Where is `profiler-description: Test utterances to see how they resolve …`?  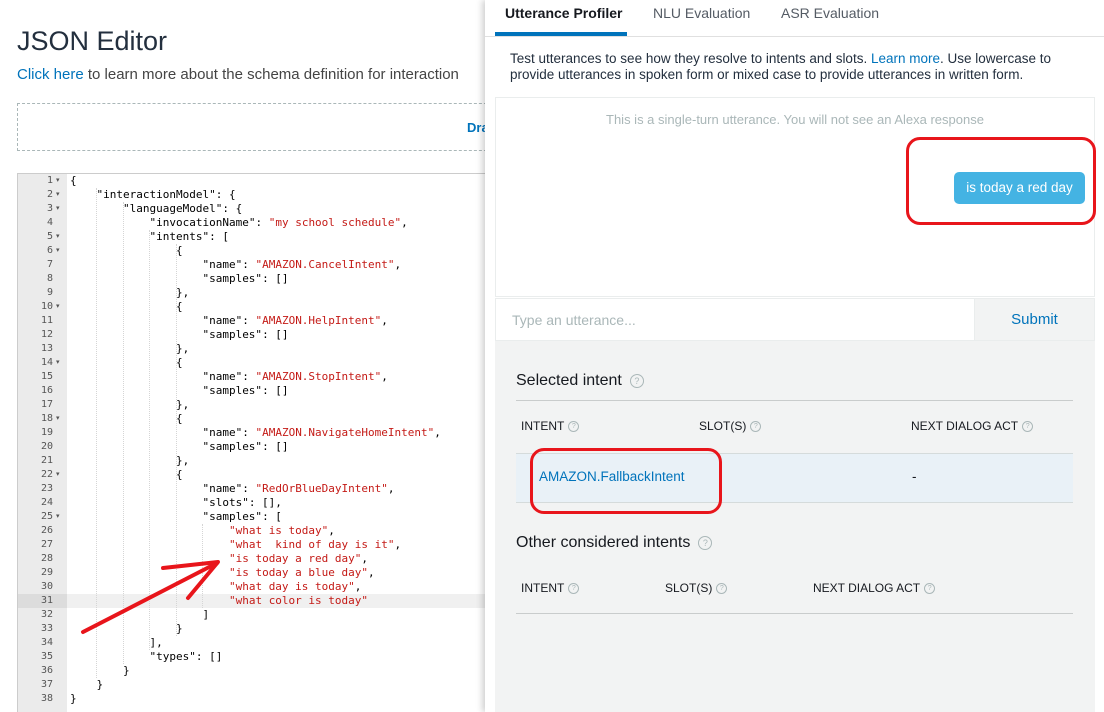
profiler-description: Test utterances to see how they resolve … is located at coordinates (800, 67).